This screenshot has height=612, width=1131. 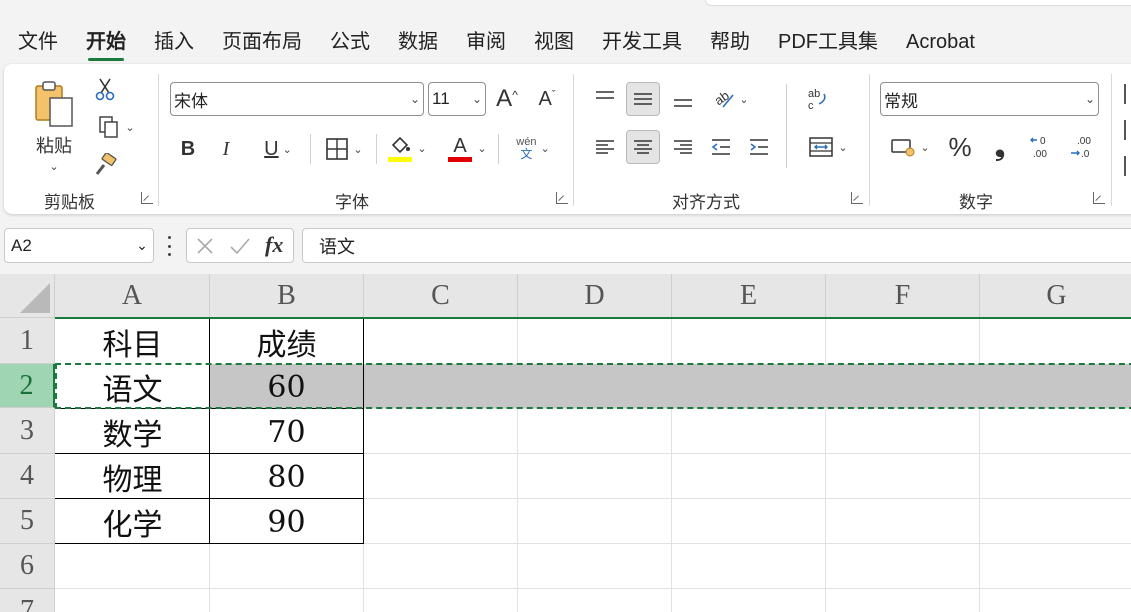 I want to click on enter-check-icon, so click(x=240, y=246).